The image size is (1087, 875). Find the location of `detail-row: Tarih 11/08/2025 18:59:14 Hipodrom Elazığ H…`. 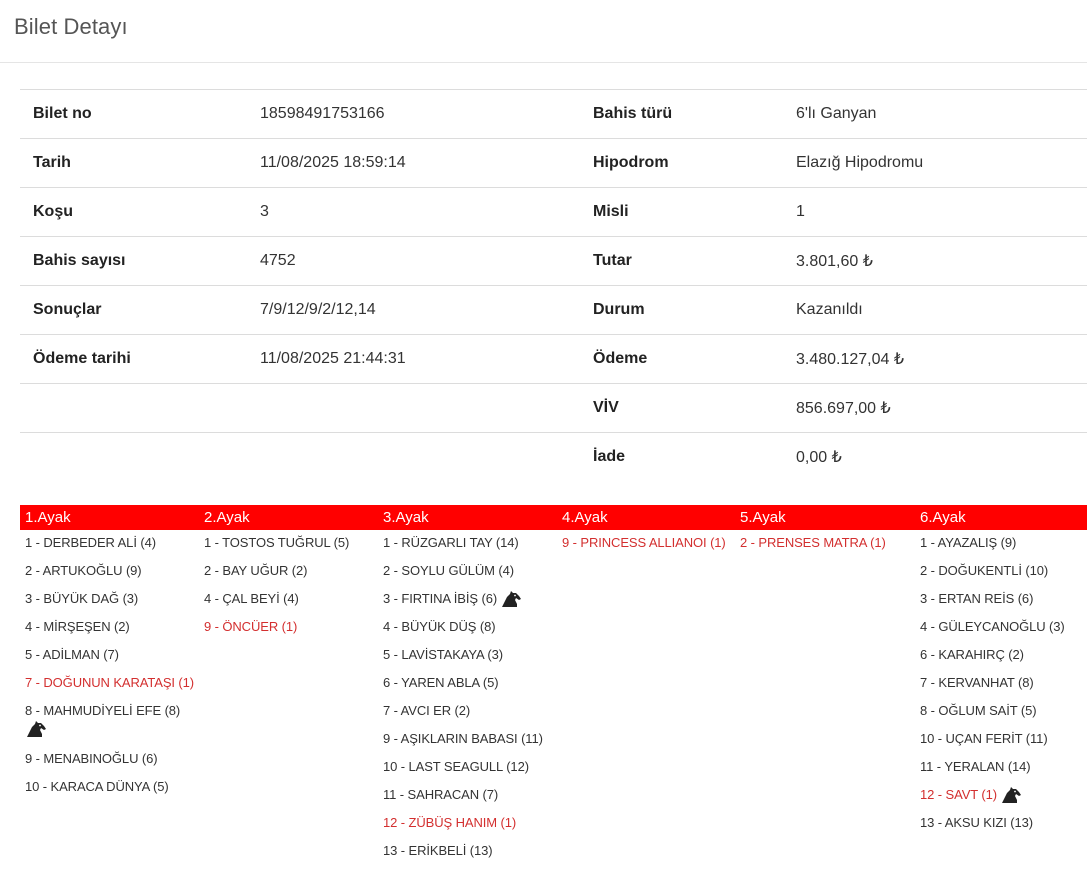

detail-row: Tarih 11/08/2025 18:59:14 Hipodrom Elazığ H… is located at coordinates (553, 163).